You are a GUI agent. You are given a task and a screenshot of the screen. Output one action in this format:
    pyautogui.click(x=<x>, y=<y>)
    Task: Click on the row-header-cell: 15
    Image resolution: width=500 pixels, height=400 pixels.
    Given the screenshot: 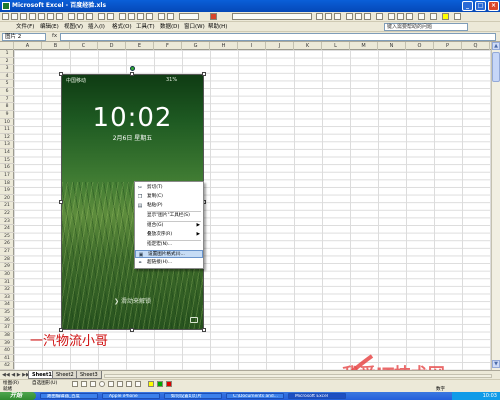 What is the action you would take?
    pyautogui.click(x=7, y=161)
    